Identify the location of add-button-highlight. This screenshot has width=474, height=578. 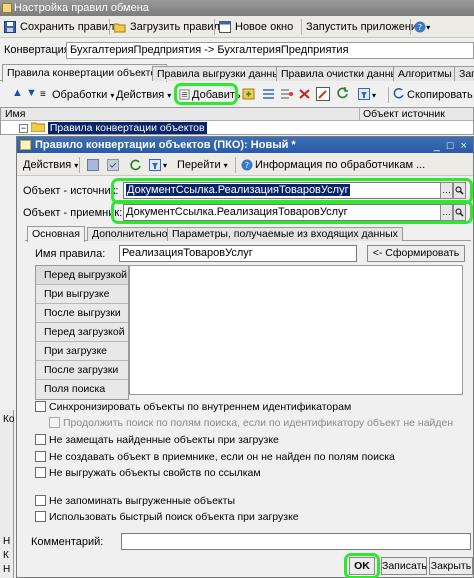
(206, 94).